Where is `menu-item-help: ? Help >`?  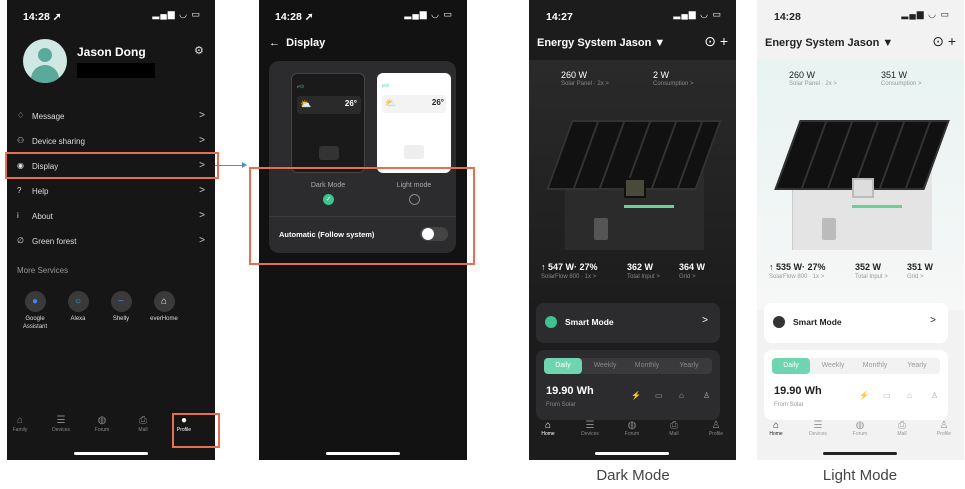
menu-item-help: ? Help > is located at coordinates (111, 191).